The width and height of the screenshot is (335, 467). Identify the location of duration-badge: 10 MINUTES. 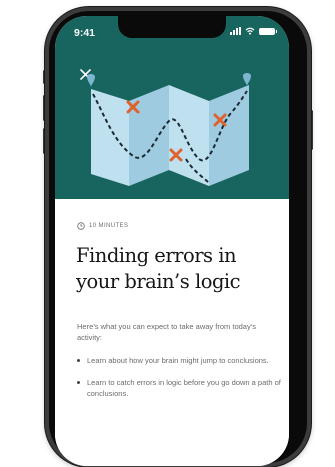
(102, 226).